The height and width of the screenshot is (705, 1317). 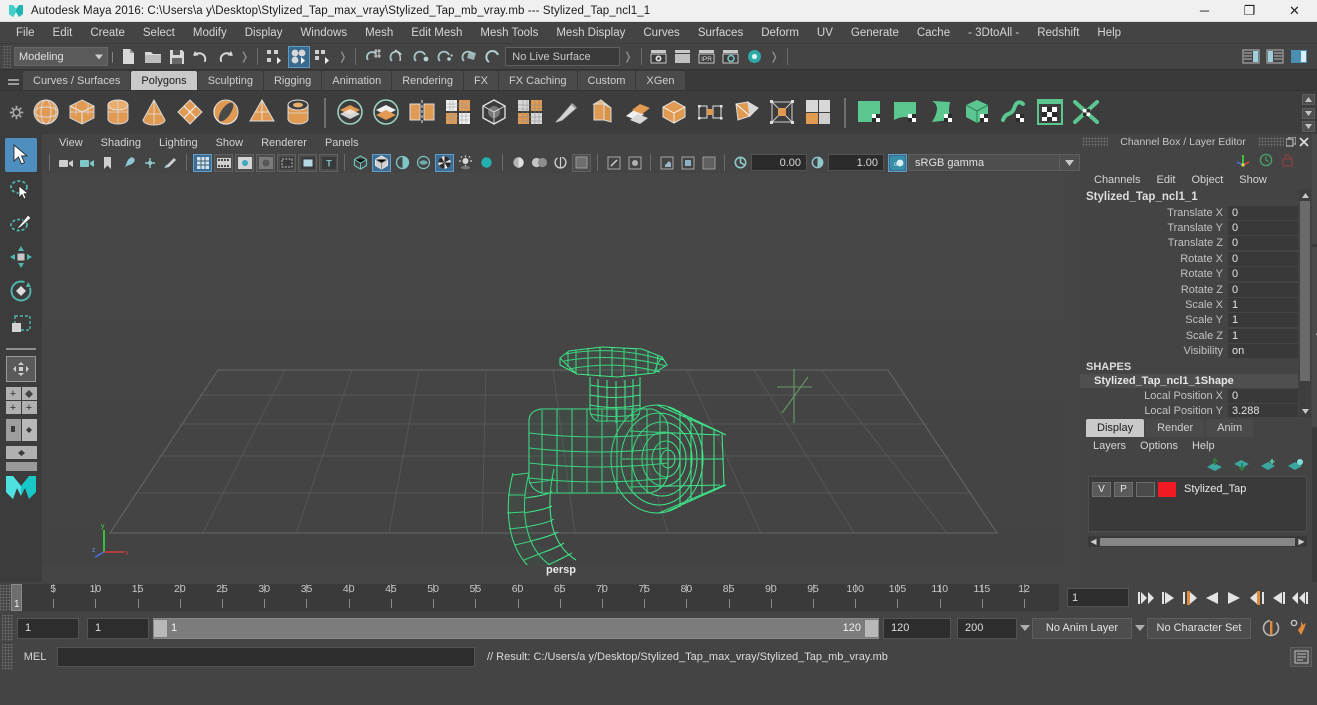 What do you see at coordinates (1015, 113) in the screenshot?
I see `uv-unfold-icon` at bounding box center [1015, 113].